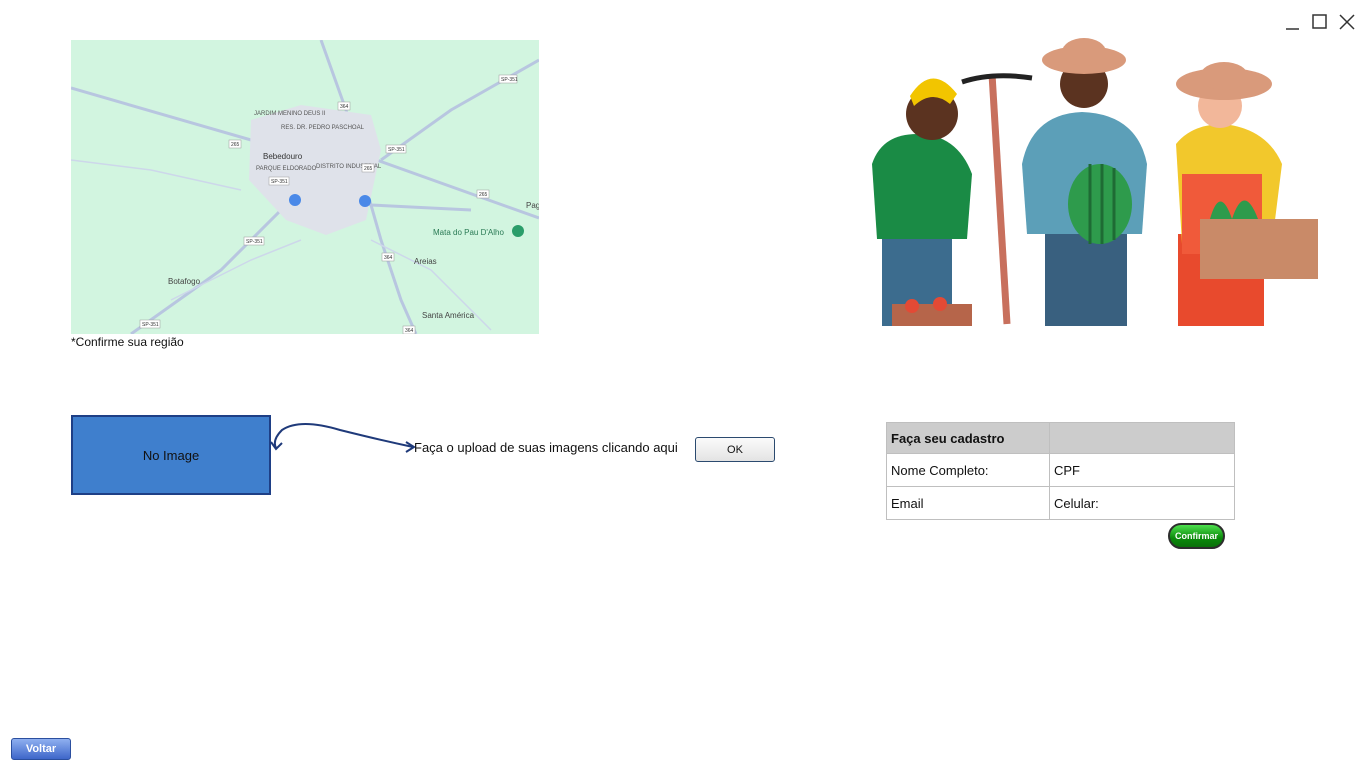  Describe the element at coordinates (283, 156) in the screenshot. I see `map-label-bebedouro: Bebedouro` at that location.